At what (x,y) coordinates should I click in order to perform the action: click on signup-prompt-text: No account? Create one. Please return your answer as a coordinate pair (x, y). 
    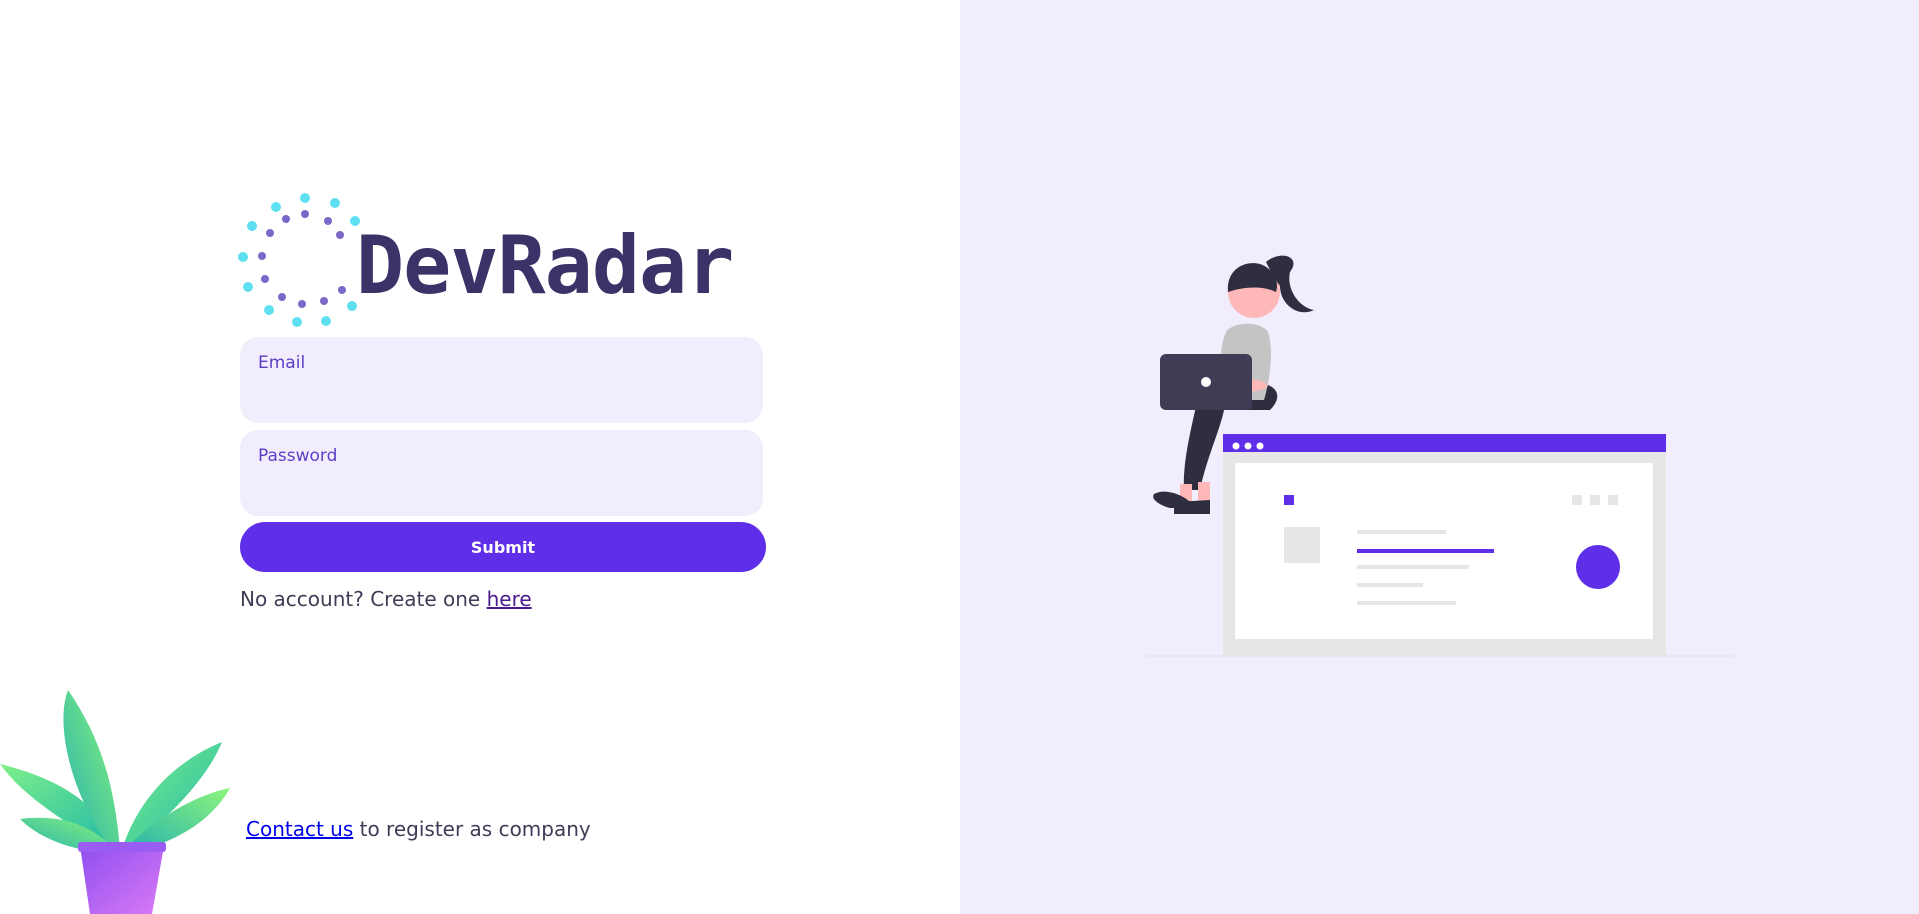
    Looking at the image, I should click on (363, 599).